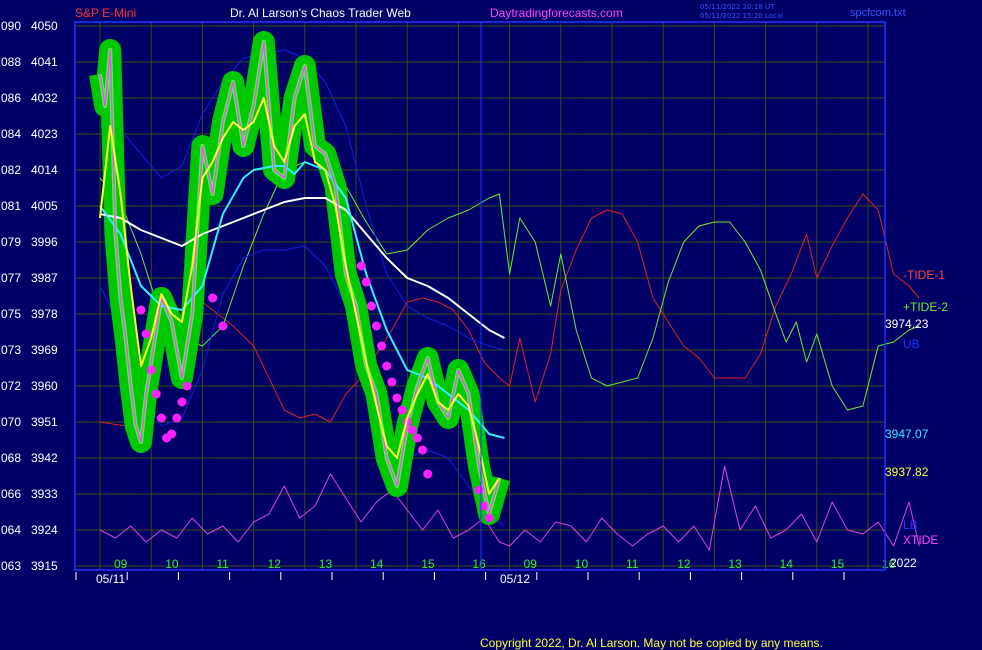  What do you see at coordinates (11, 386) in the screenshot?
I see `y-tick-label-left: 072` at bounding box center [11, 386].